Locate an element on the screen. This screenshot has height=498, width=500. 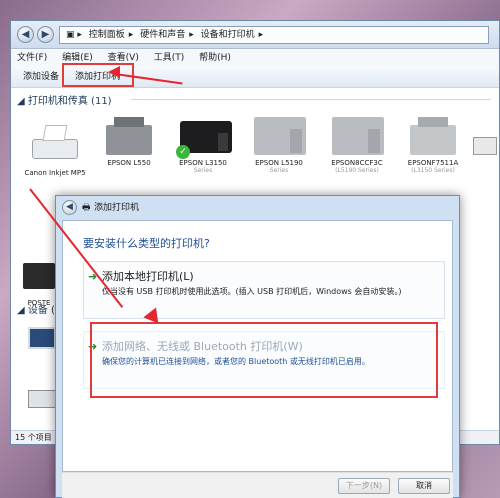
forward-button: ▶ is located at coordinates (45, 34).